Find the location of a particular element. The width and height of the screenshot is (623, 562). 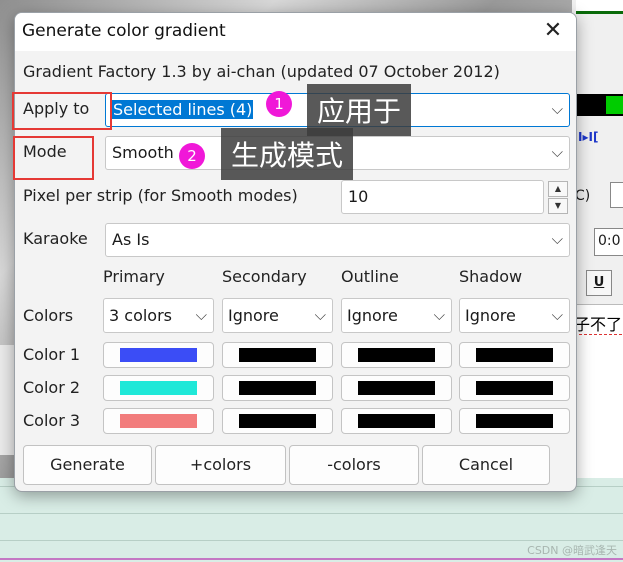

underline-button: U is located at coordinates (599, 283).